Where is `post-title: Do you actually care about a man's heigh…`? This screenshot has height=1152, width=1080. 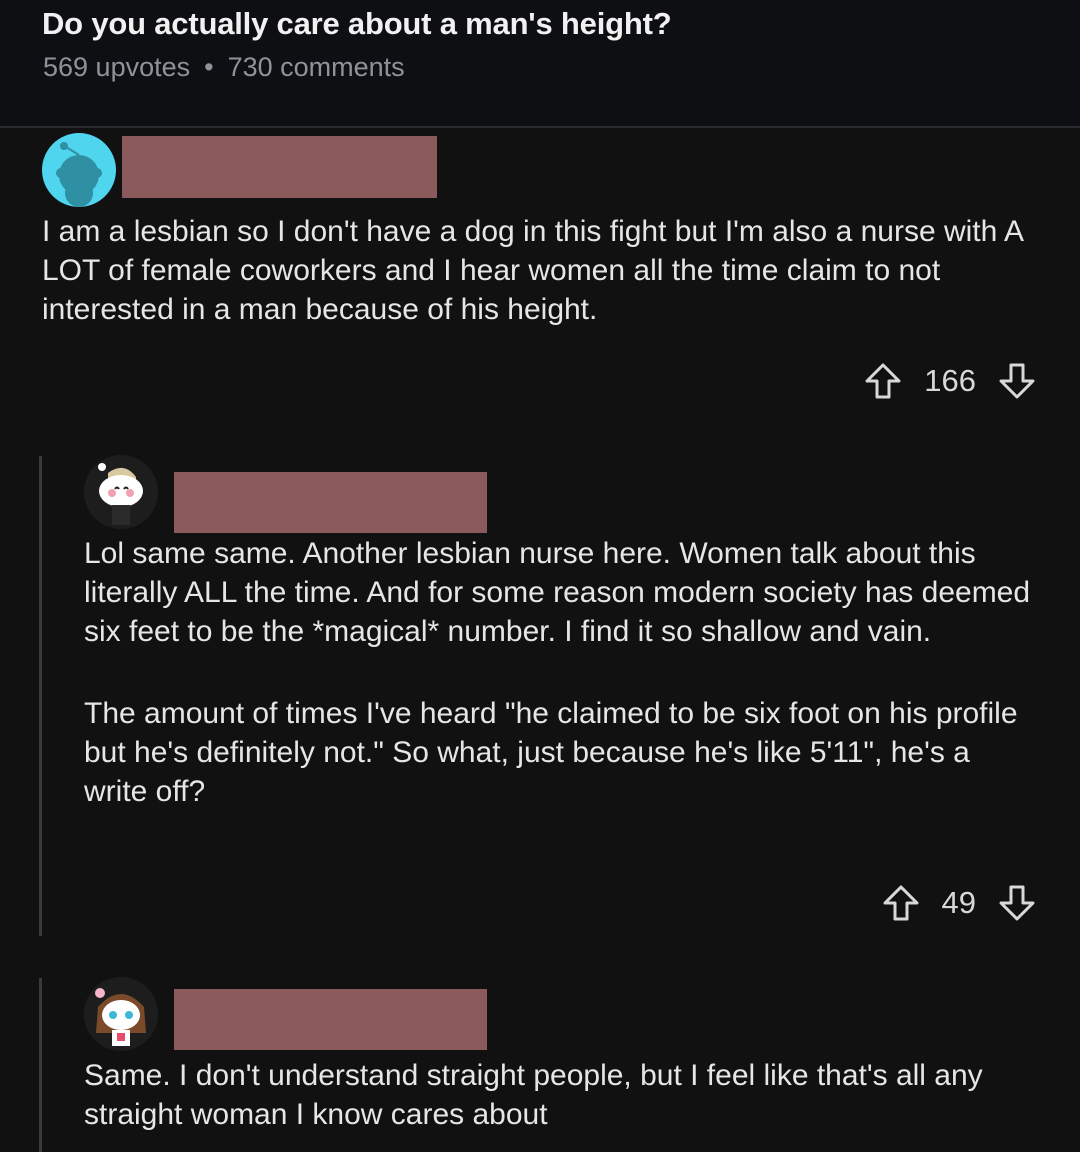 post-title: Do you actually care about a man's heigh… is located at coordinates (357, 24).